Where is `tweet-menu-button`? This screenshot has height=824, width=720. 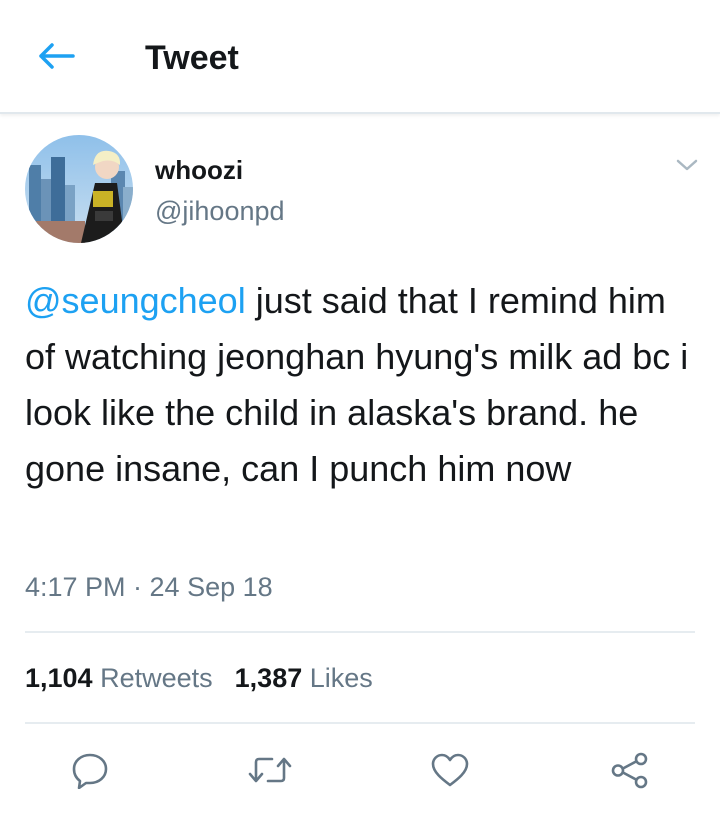
tweet-menu-button is located at coordinates (687, 165).